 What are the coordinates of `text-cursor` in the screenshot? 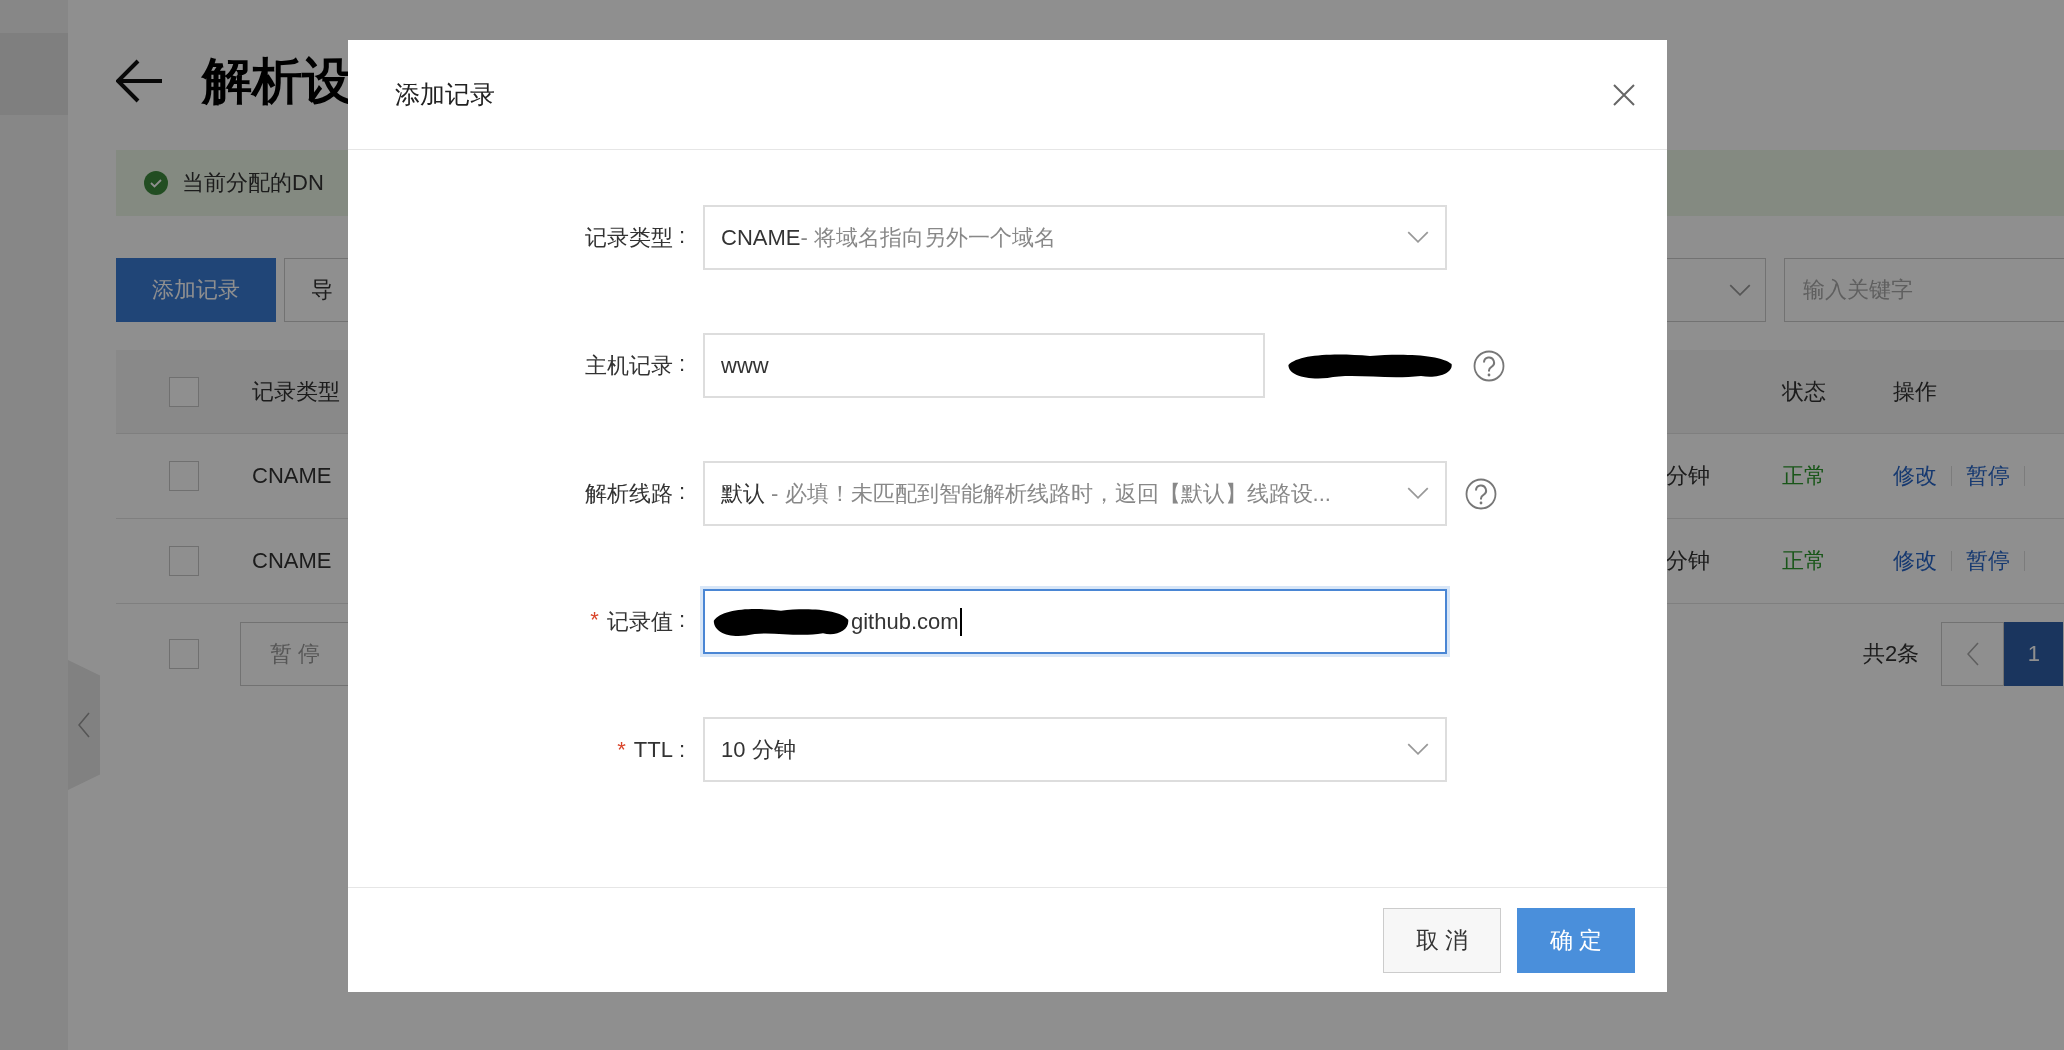 It's located at (960, 621).